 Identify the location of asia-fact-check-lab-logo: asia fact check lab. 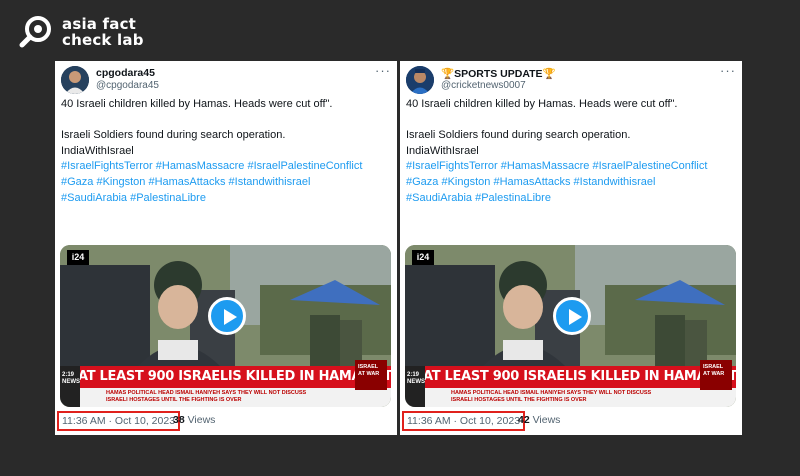
(81, 32).